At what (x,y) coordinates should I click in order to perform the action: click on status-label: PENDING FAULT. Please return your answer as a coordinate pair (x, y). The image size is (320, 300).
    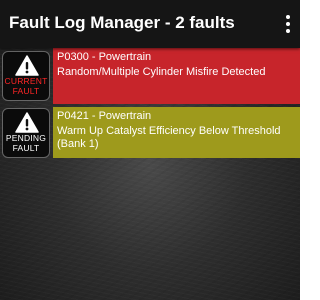
    Looking at the image, I should click on (26, 143).